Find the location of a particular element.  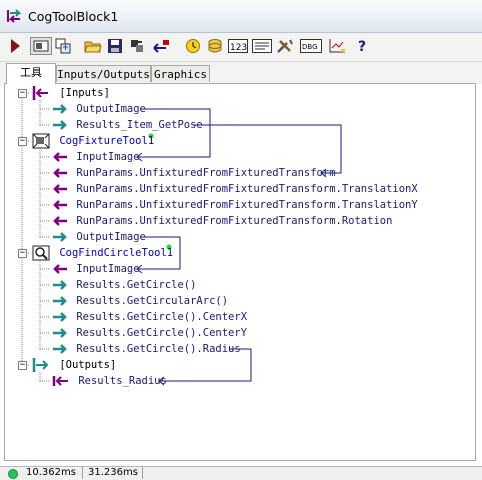

open-folder-icon is located at coordinates (93, 46).